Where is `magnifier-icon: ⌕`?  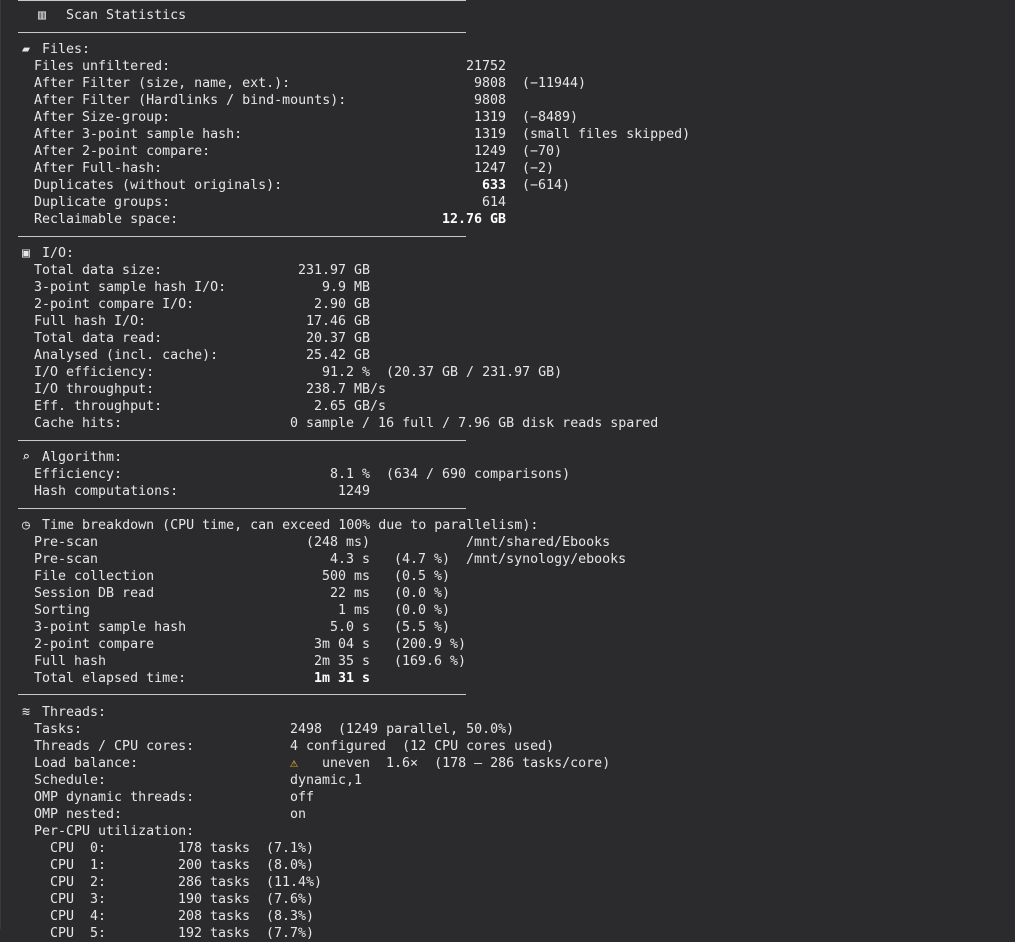
magnifier-icon: ⌕ is located at coordinates (25, 457).